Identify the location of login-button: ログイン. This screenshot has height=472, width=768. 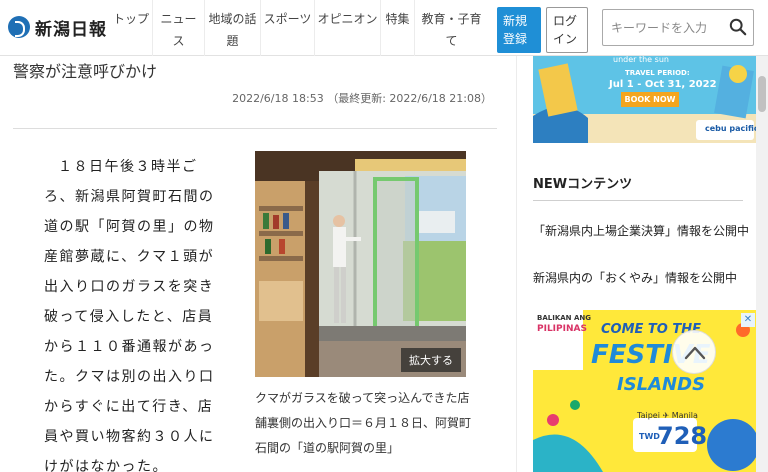
(567, 30).